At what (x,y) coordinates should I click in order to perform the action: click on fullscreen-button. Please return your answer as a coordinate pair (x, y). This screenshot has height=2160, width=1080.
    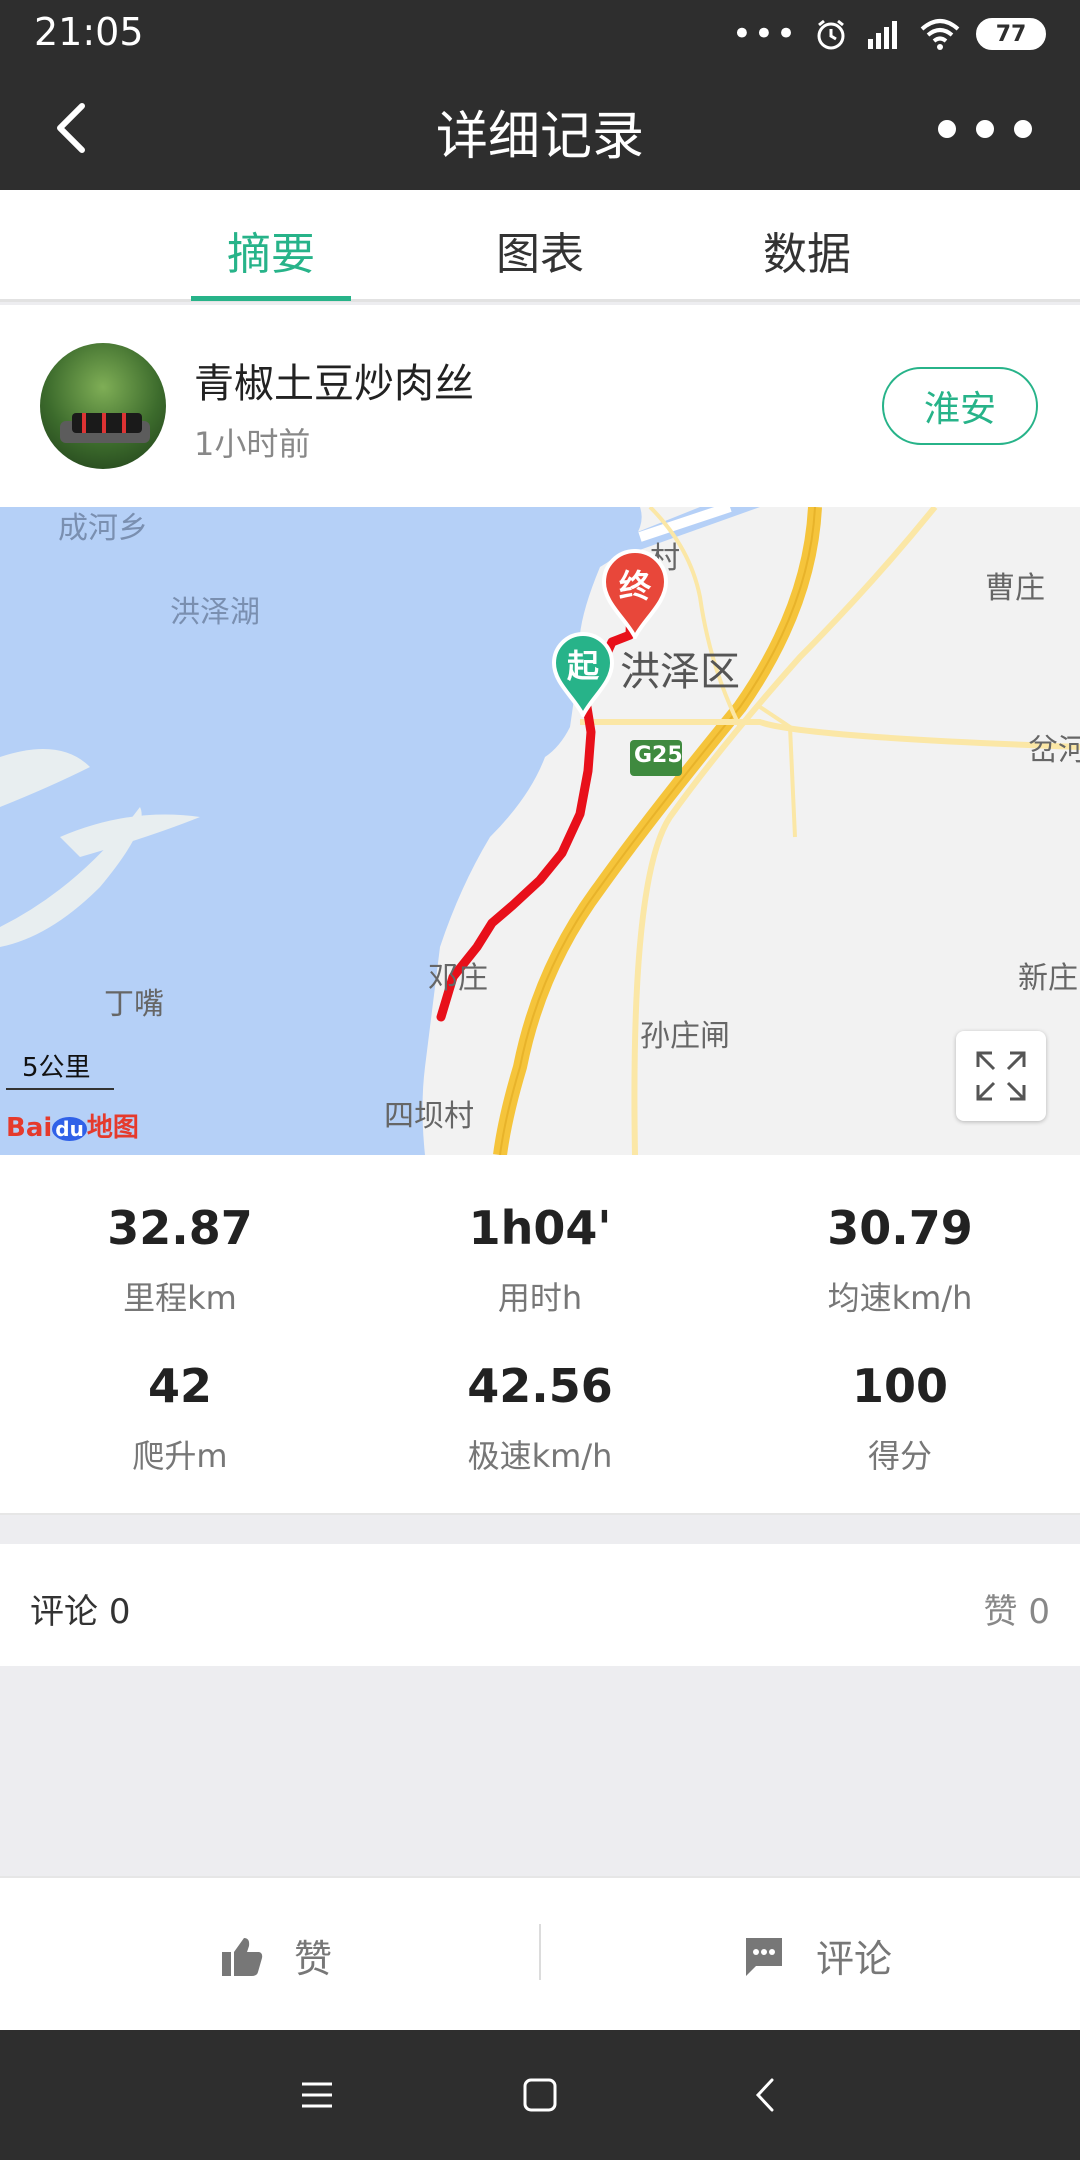
    Looking at the image, I should click on (1001, 1076).